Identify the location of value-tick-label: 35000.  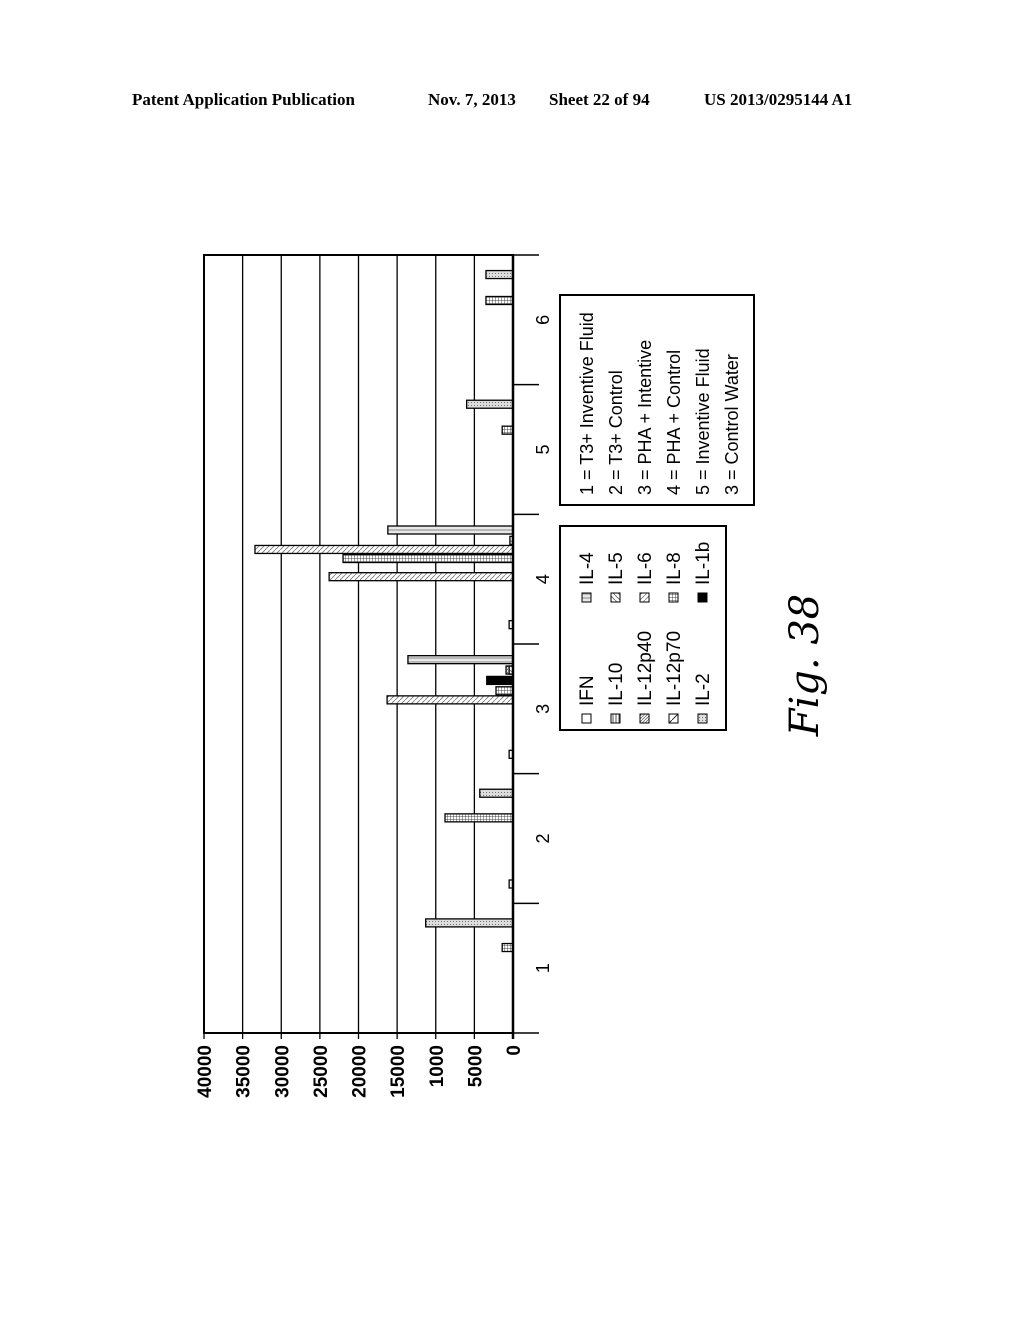
(244, 1071).